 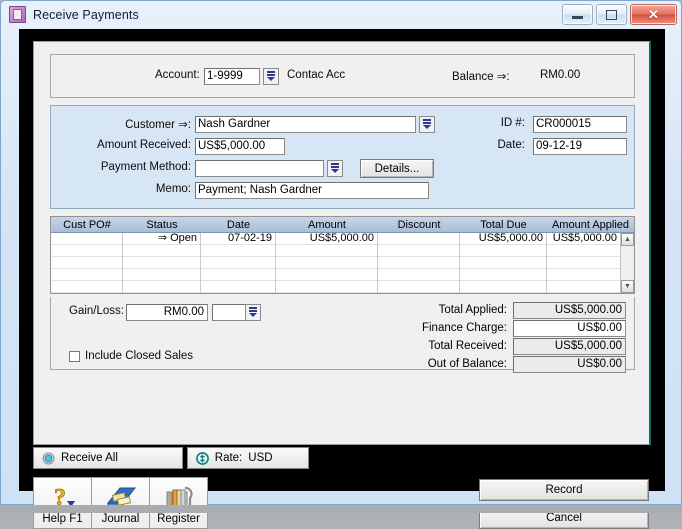 What do you see at coordinates (569, 346) in the screenshot?
I see `total-received-value: US$5,000.00` at bounding box center [569, 346].